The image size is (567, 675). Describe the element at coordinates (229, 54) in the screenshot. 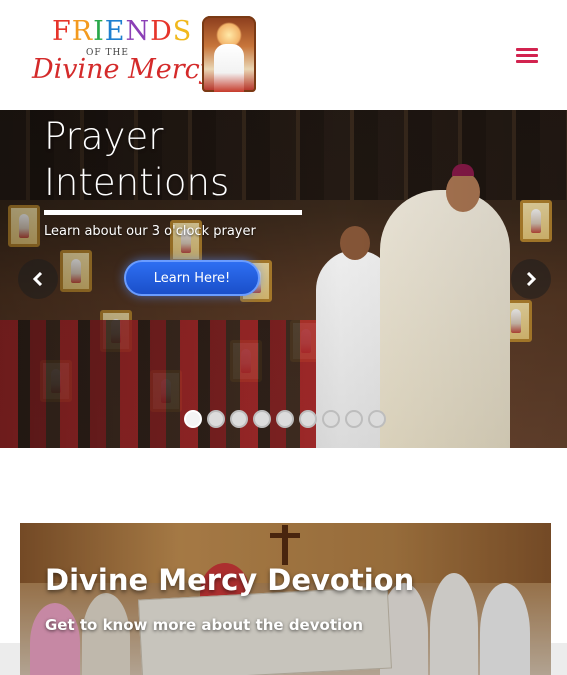

I see `divine-mercy-image` at that location.